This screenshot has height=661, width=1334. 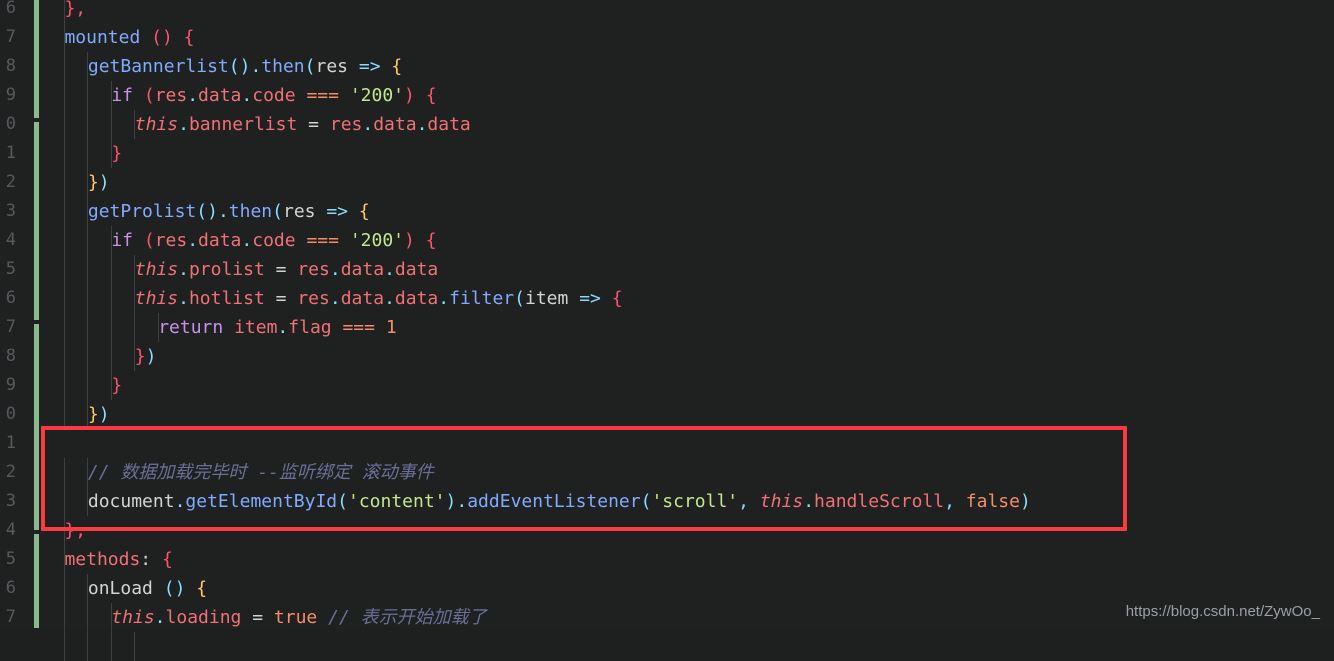 I want to click on code-token: '200', so click(x=376, y=95).